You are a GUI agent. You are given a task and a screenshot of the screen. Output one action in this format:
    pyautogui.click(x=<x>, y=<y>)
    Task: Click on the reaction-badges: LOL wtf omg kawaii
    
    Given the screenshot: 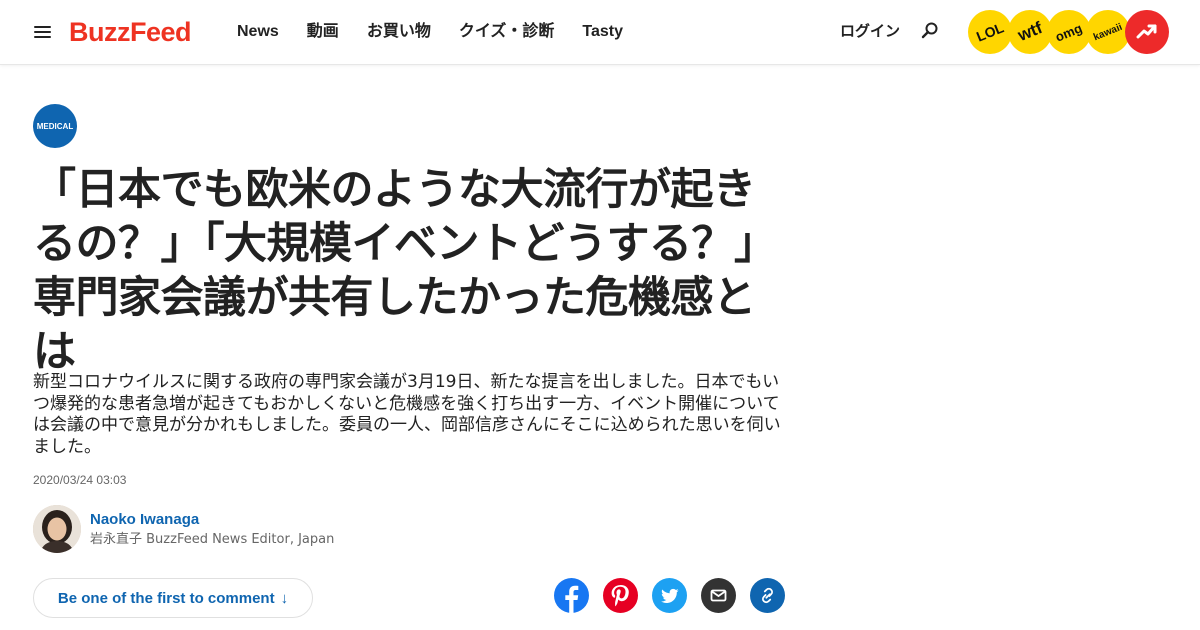 What is the action you would take?
    pyautogui.click(x=1069, y=32)
    